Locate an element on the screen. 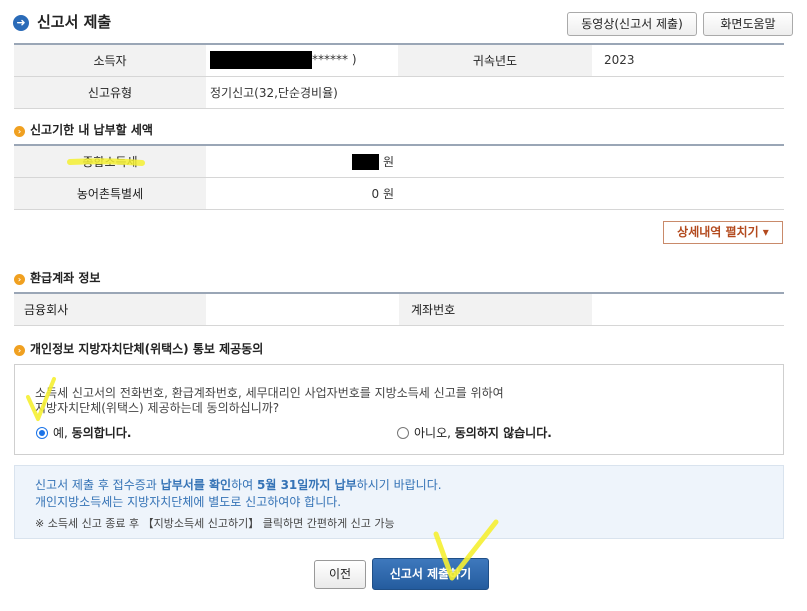  account-label: 계좌번호 is located at coordinates (495, 309).